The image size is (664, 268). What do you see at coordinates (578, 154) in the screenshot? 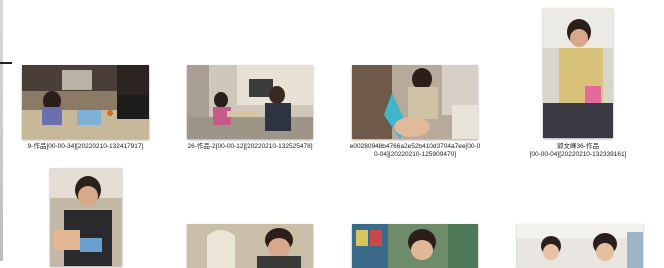
I see `file-name-line: [00-00-04][20220210-132339161]` at bounding box center [578, 154].